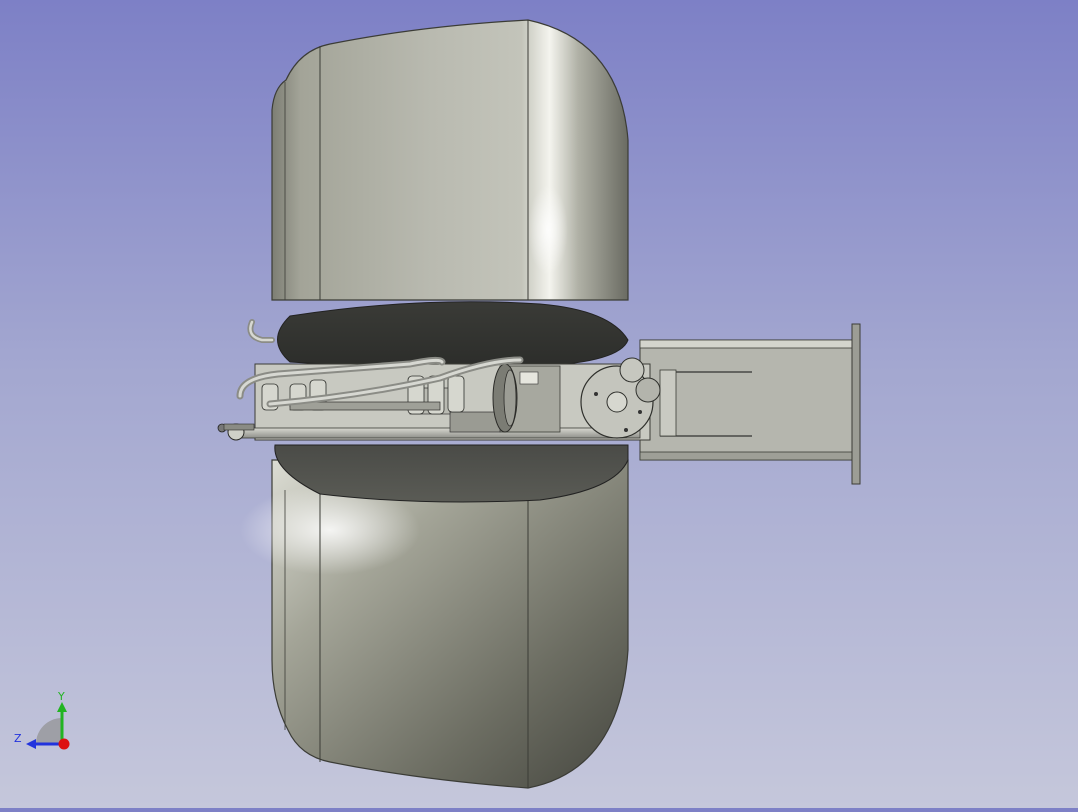 This screenshot has width=1078, height=812. Describe the element at coordinates (450, 160) in the screenshot. I see `tank-upper-shell` at that location.